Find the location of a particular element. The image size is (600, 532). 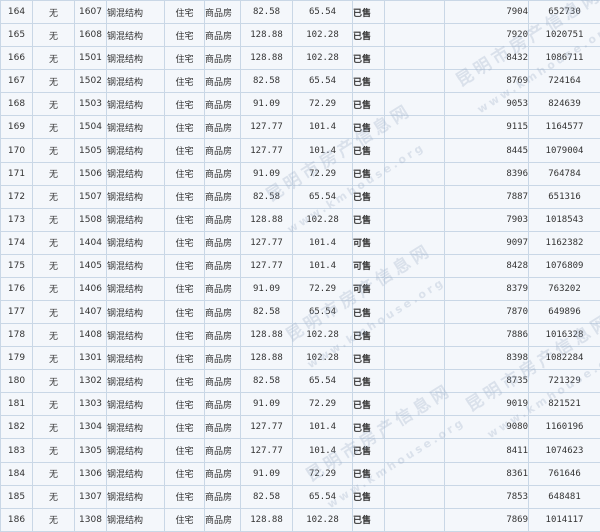

room-number-link: 1508 is located at coordinates (91, 219).